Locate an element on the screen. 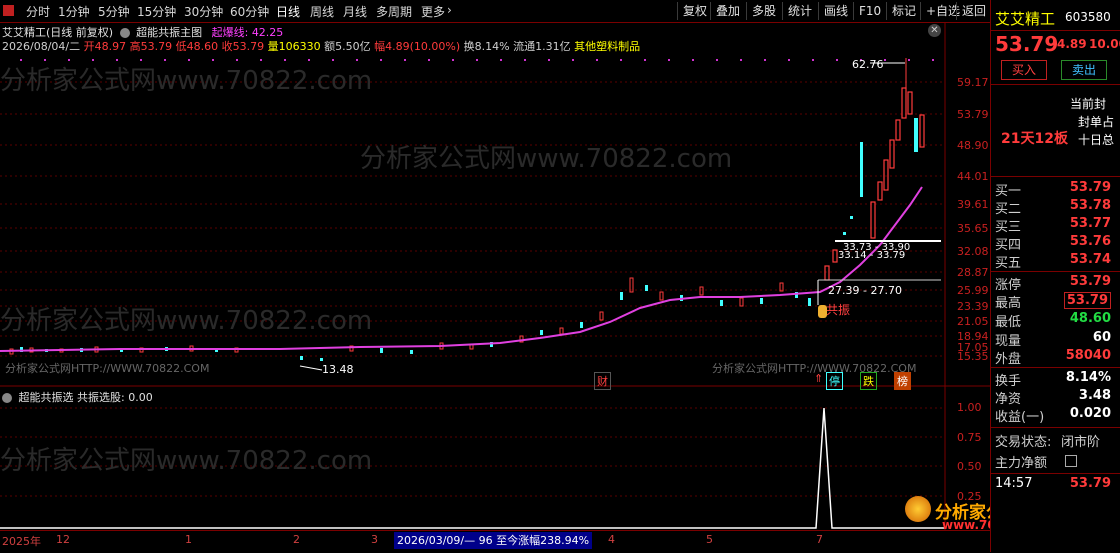  price-tick: 15.35 is located at coordinates (973, 356).